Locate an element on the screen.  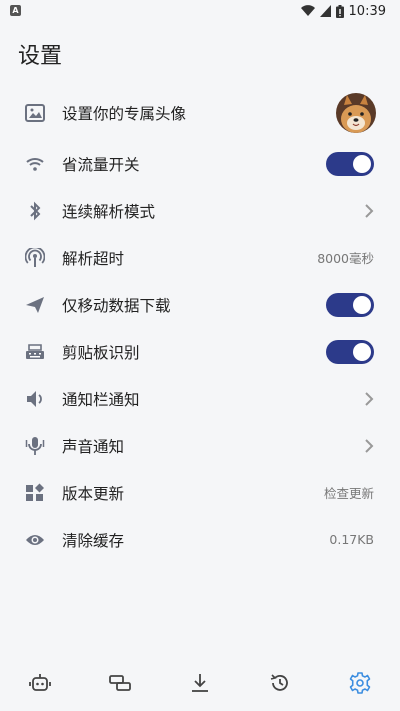
bluetooth-icon is located at coordinates (35, 211).